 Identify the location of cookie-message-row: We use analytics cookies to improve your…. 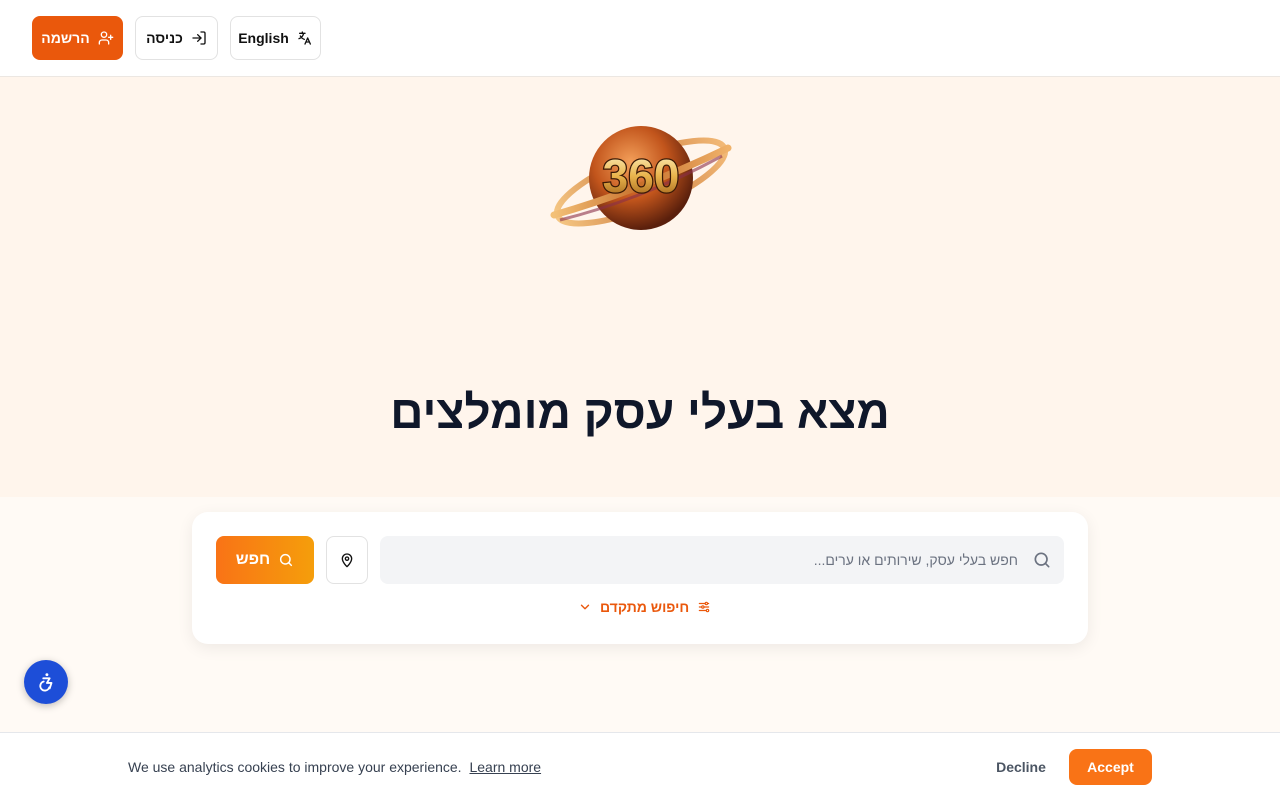
(334, 767).